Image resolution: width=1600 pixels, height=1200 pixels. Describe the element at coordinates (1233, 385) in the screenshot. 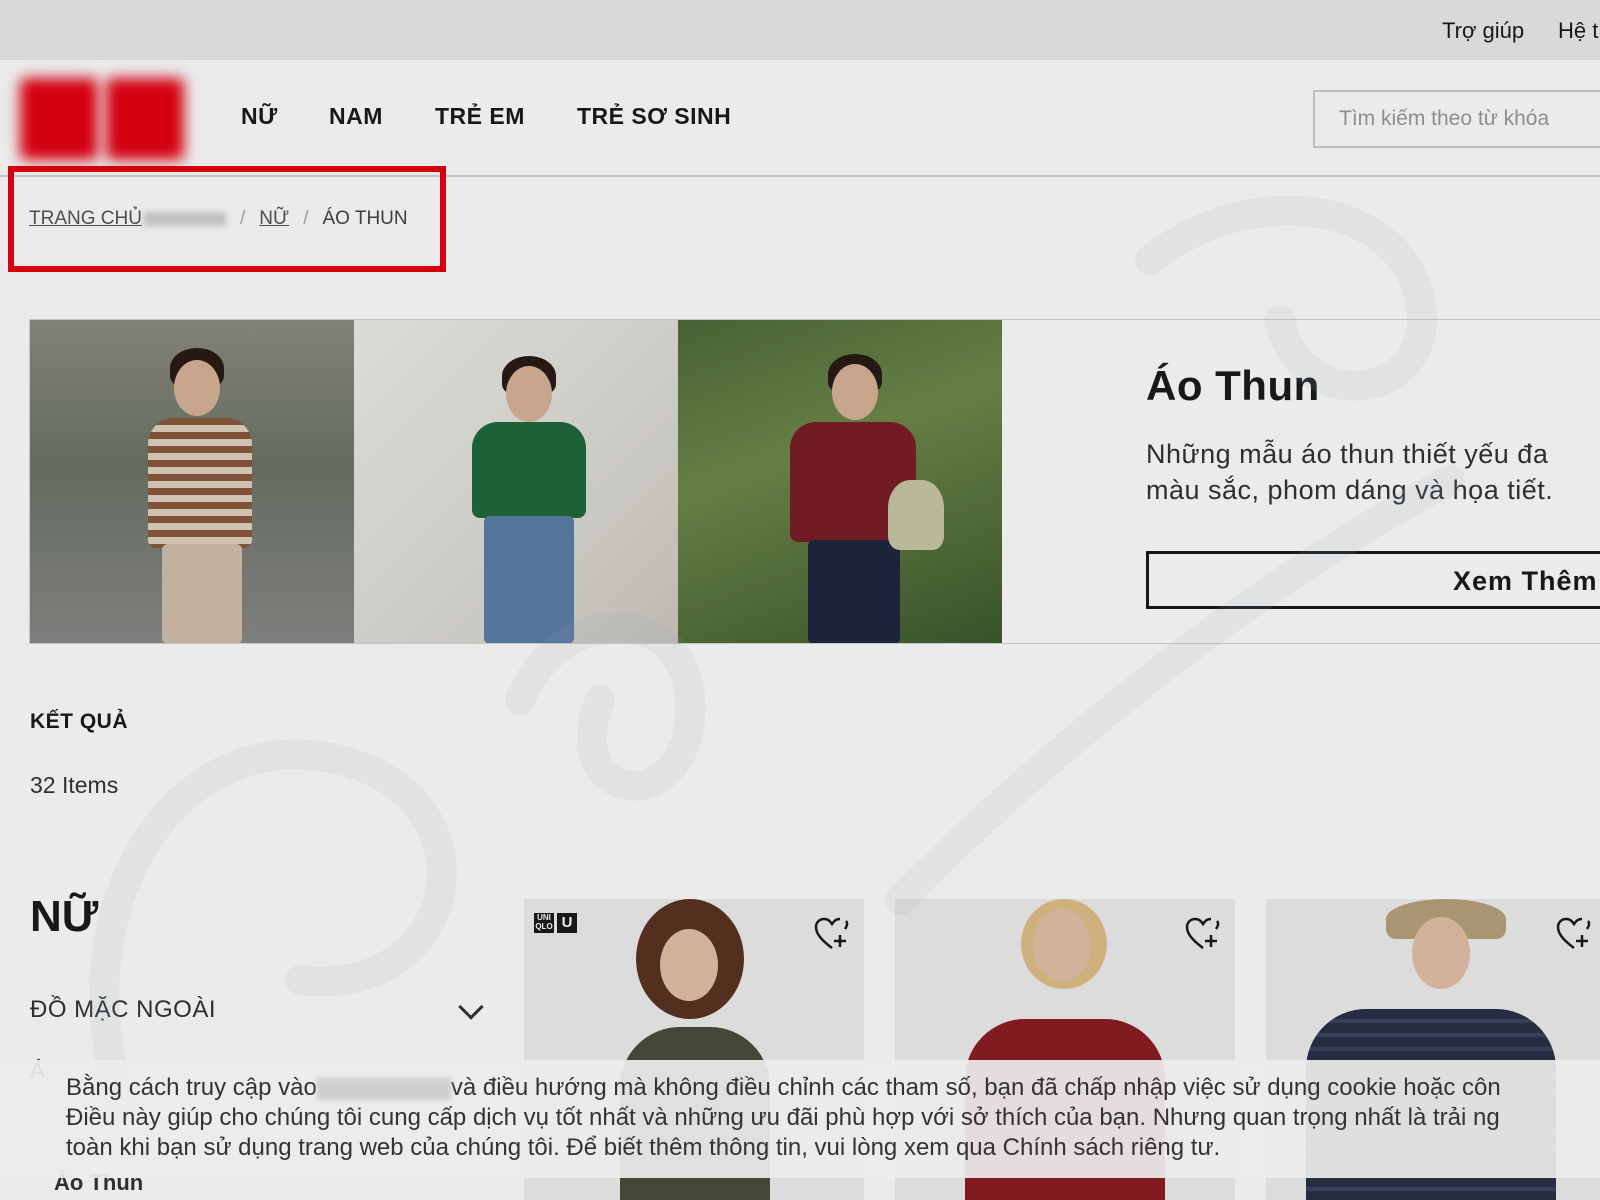

I see `hero-title: Áo Thun` at that location.